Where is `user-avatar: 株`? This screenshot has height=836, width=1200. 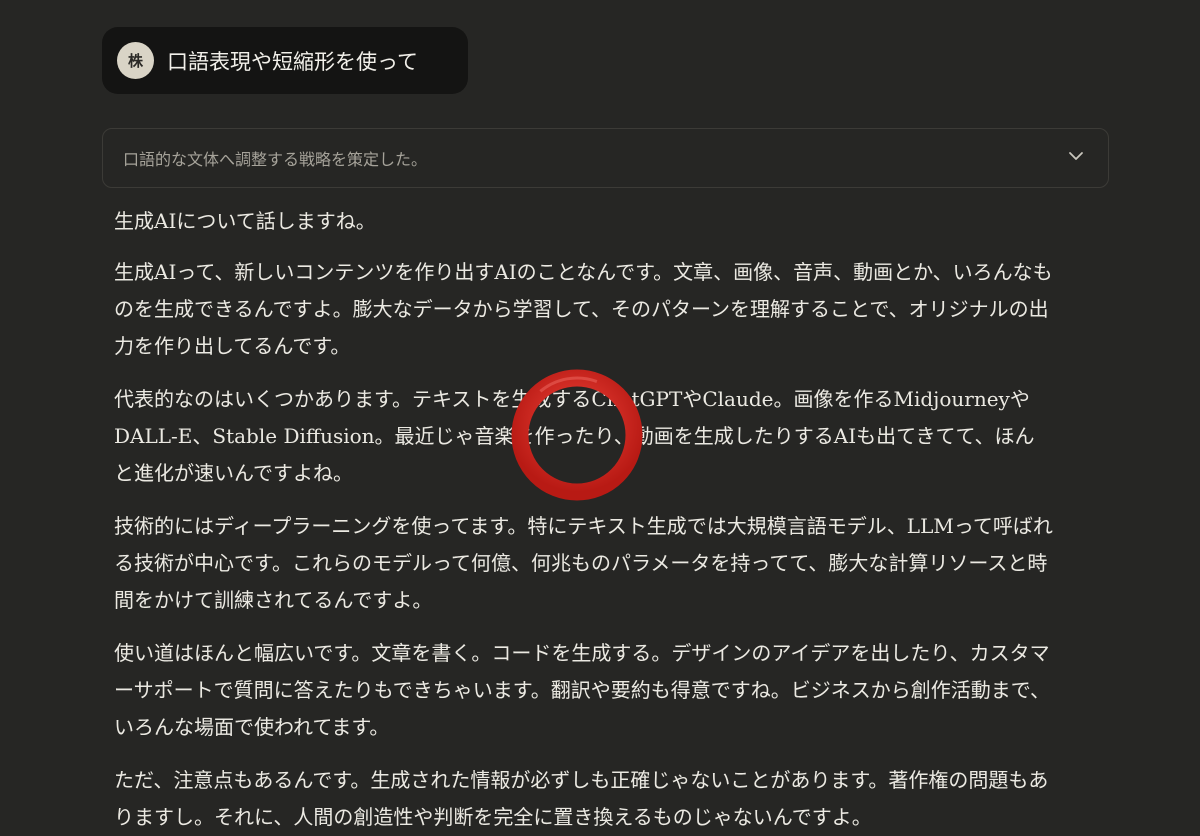 user-avatar: 株 is located at coordinates (135, 60).